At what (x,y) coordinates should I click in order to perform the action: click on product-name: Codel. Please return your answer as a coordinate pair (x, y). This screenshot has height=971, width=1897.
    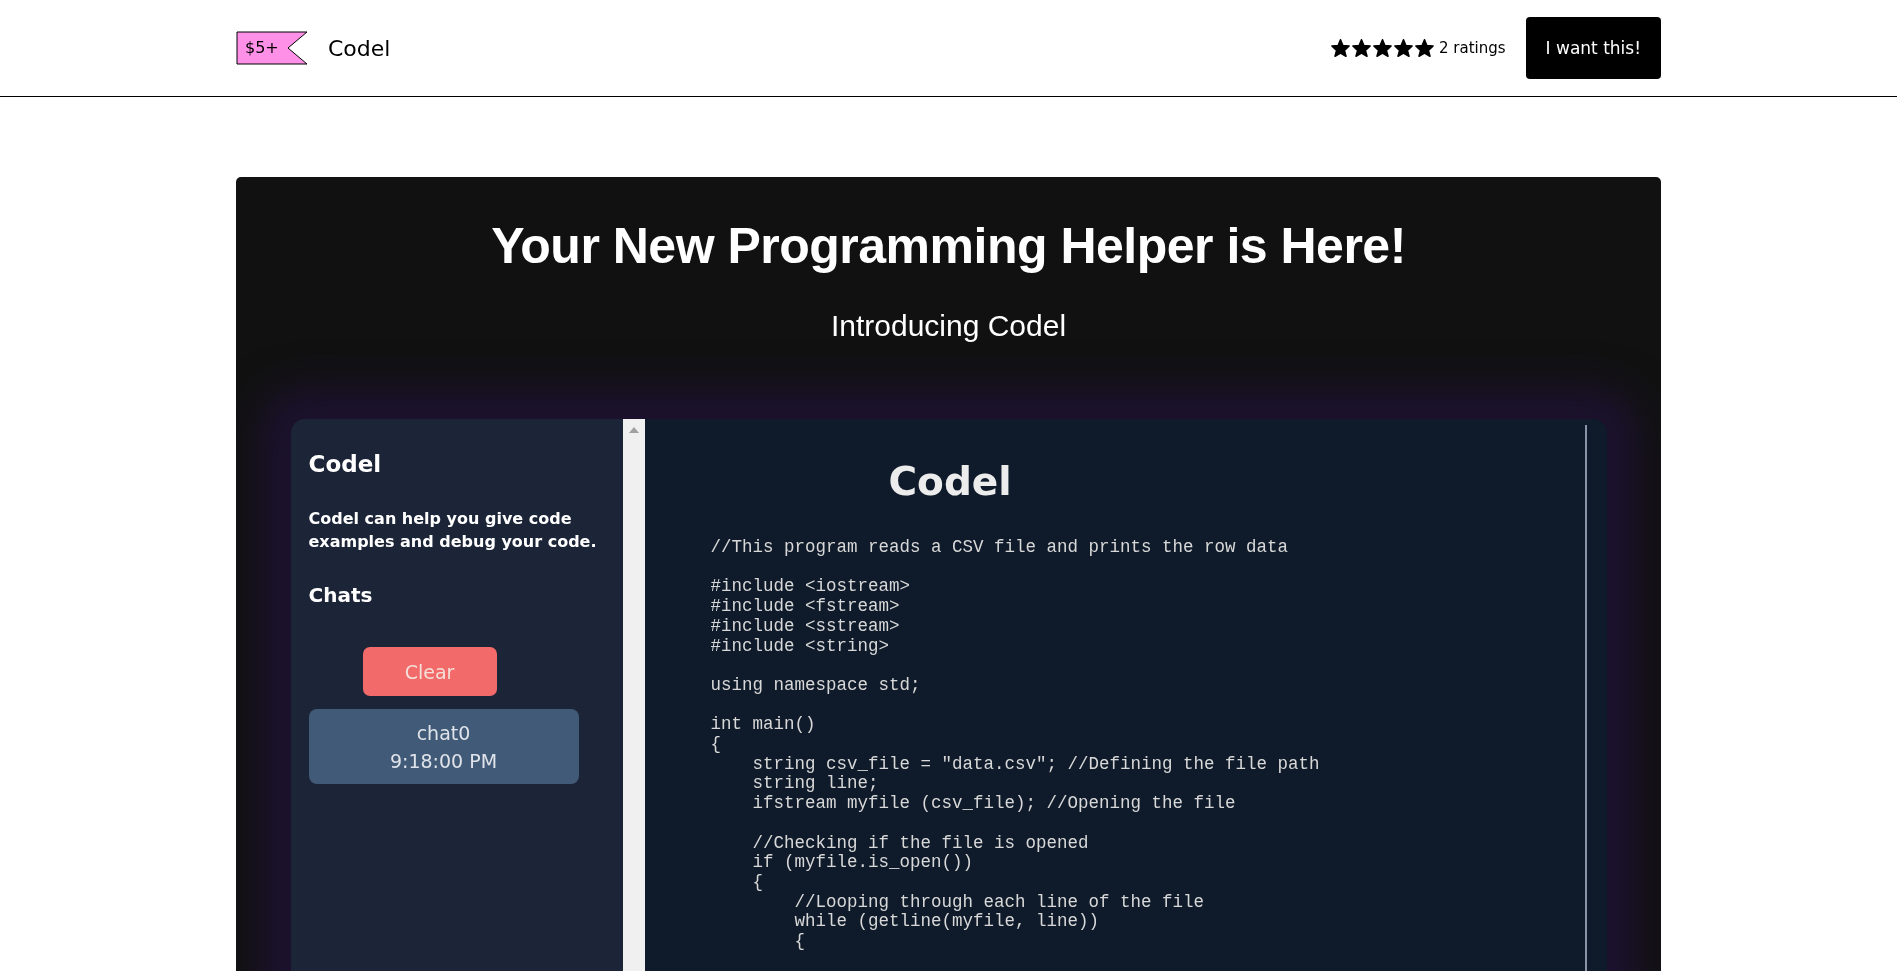
    Looking at the image, I should click on (359, 48).